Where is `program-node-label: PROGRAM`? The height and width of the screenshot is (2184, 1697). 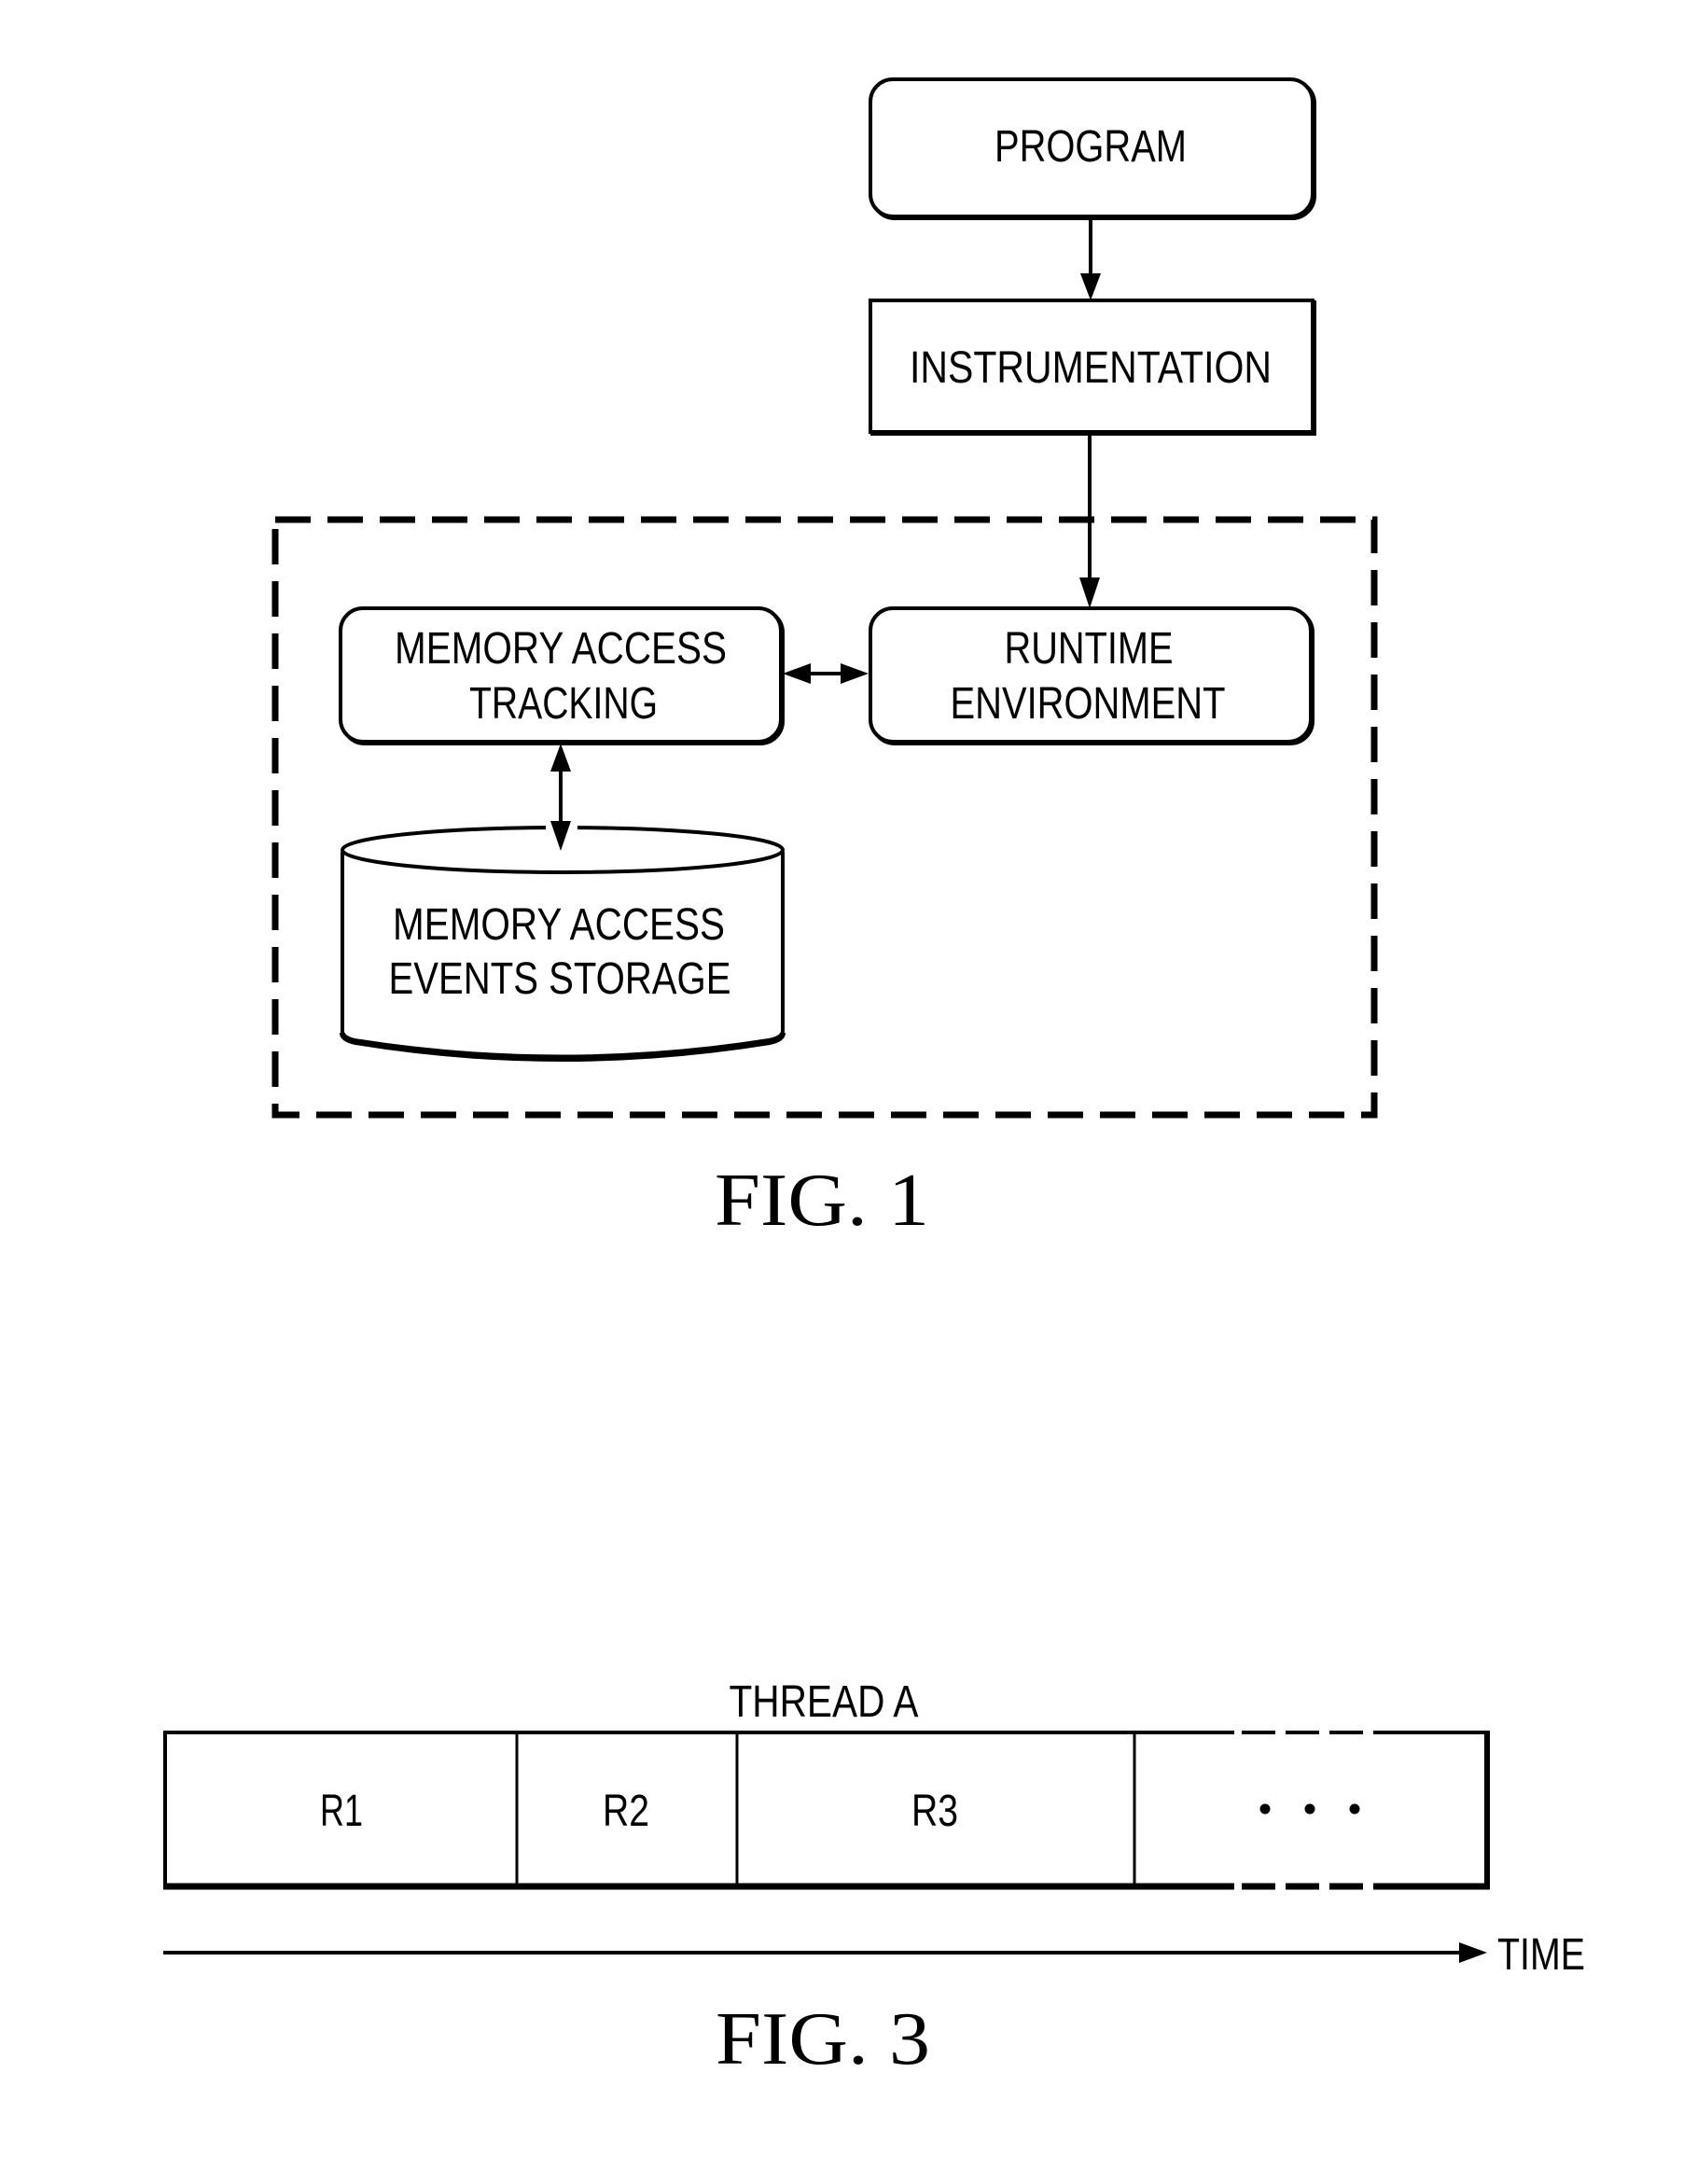
program-node-label: PROGRAM is located at coordinates (1091, 147).